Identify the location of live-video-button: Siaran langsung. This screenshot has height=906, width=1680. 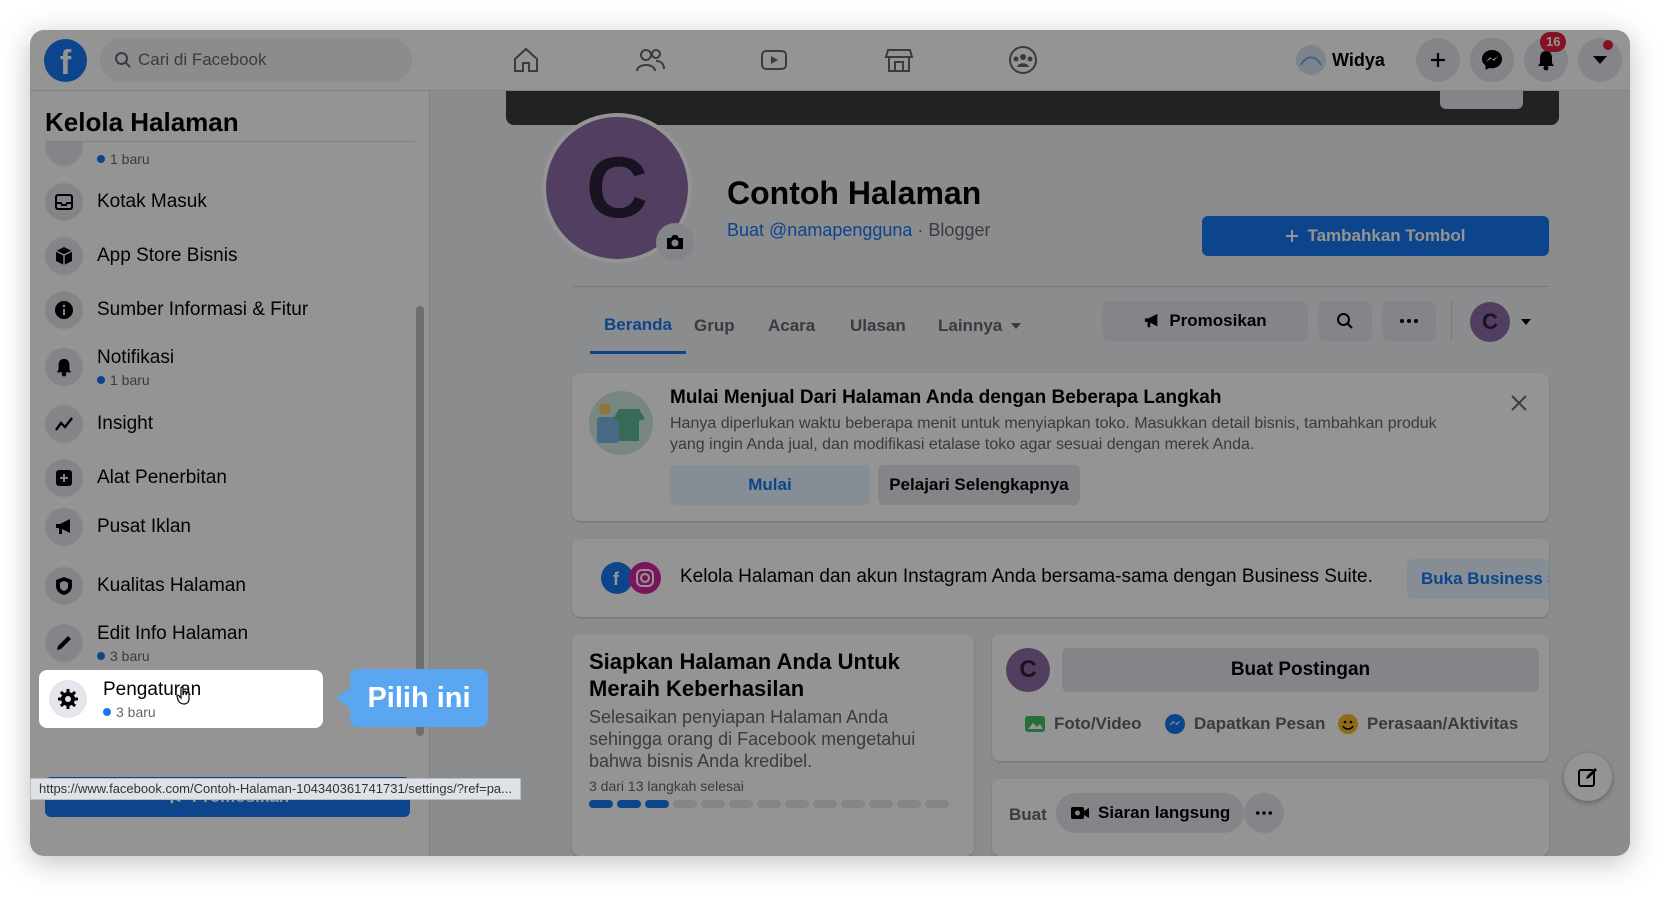
(1150, 813).